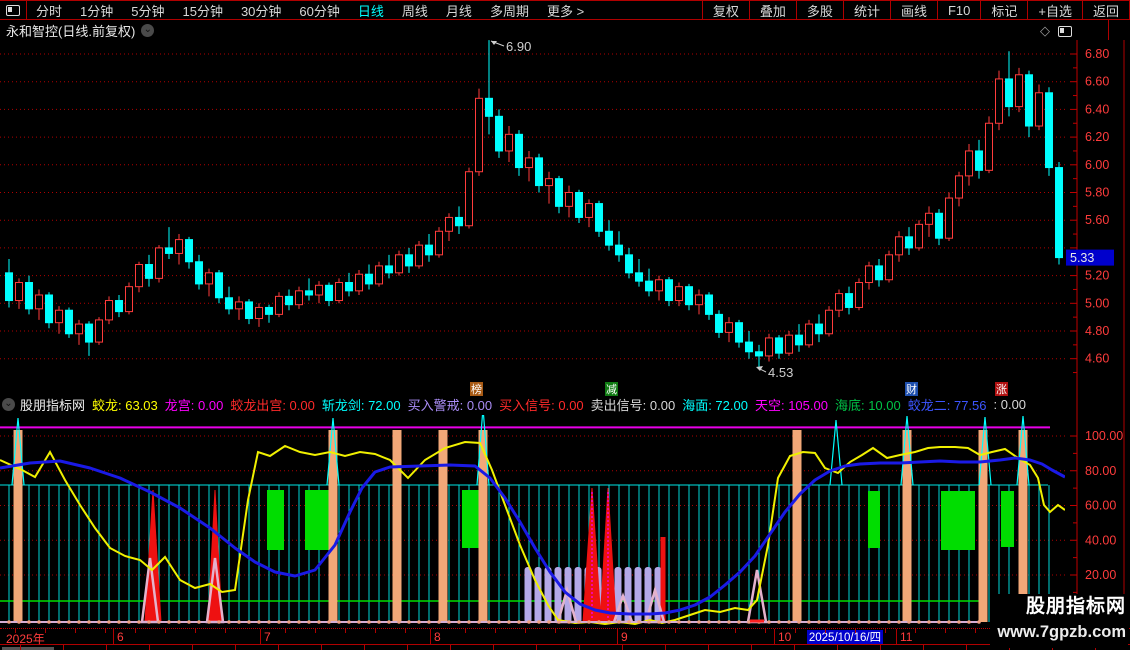 The width and height of the screenshot is (1130, 650). What do you see at coordinates (845, 637) in the screenshot?
I see `date-box: 2025/10/16/四` at bounding box center [845, 637].